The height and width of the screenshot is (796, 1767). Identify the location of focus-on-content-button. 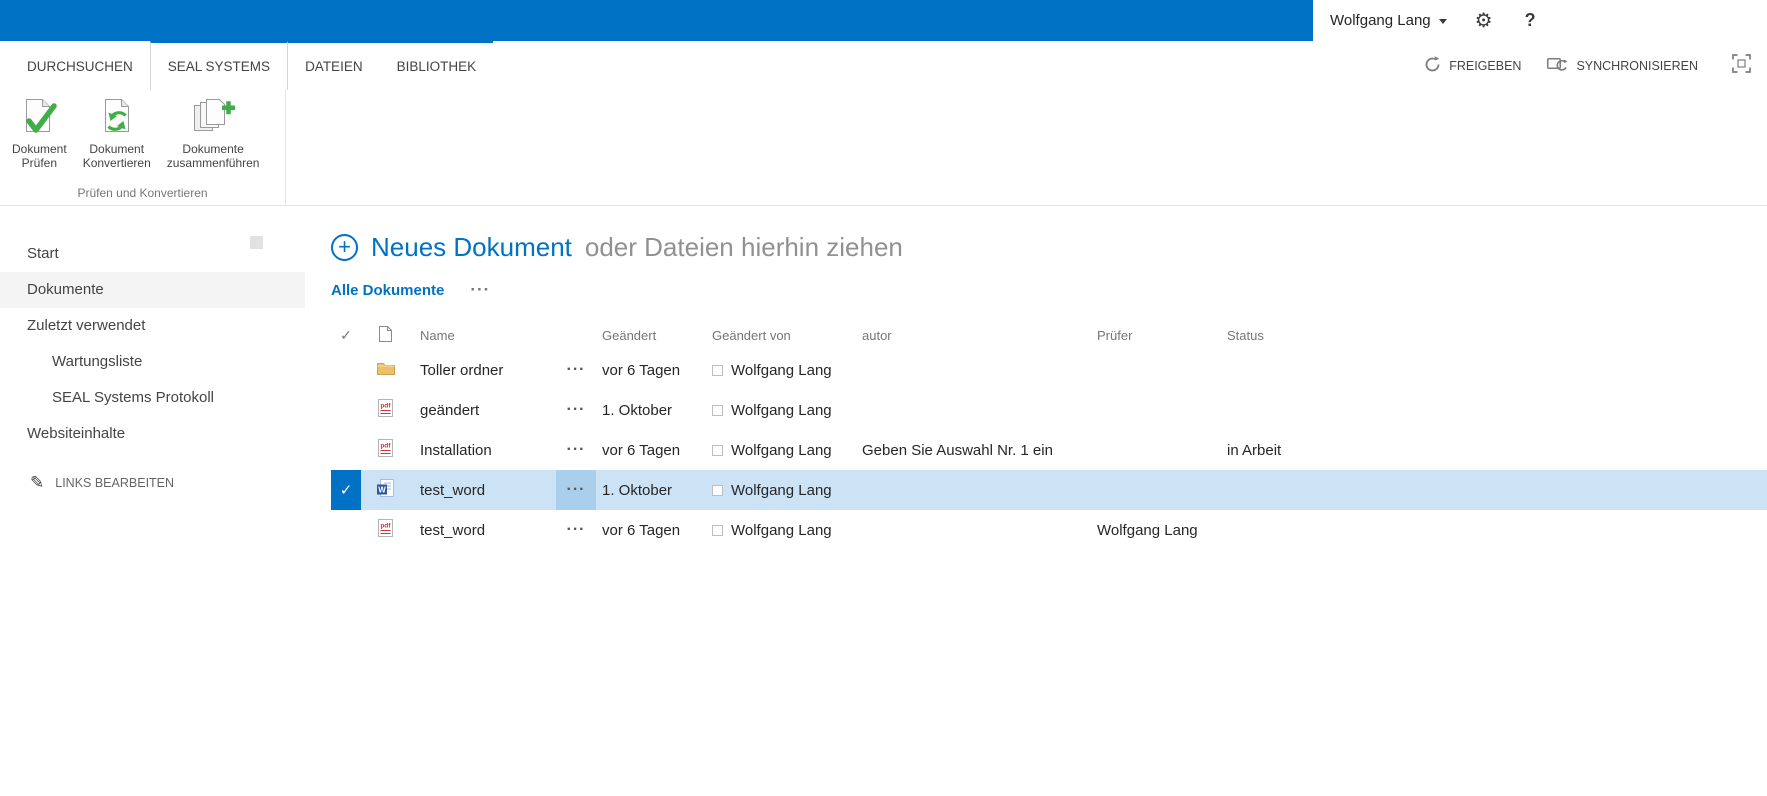
(1741, 65).